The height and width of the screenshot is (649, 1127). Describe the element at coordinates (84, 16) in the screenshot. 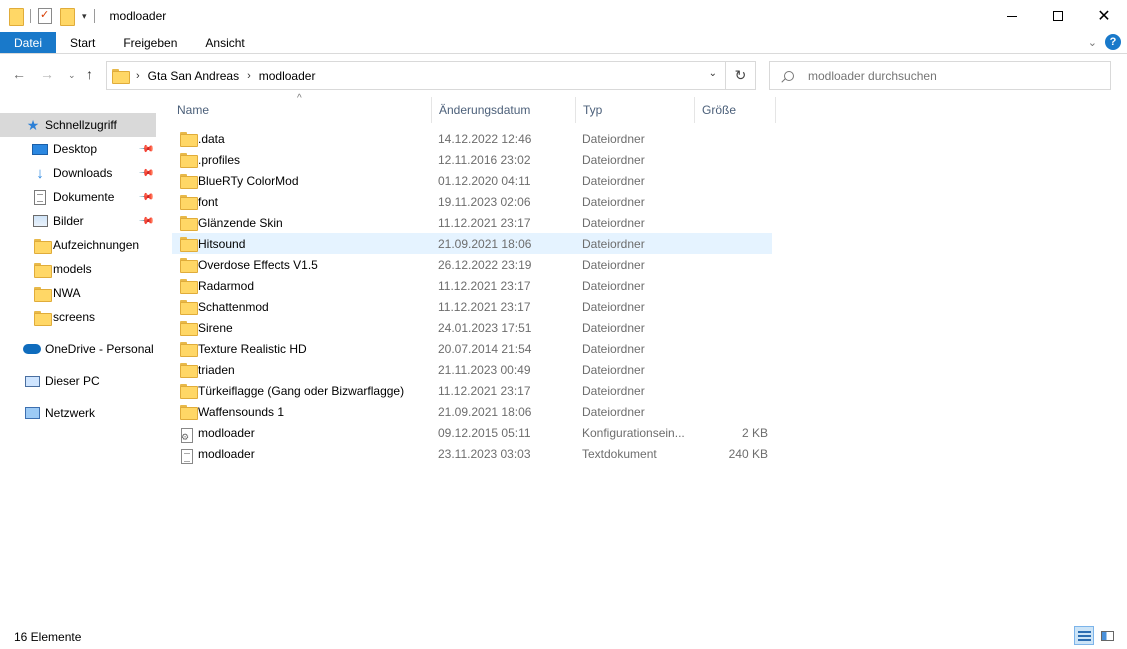

I see `customize-toolbar-chevron-icon: ▾` at that location.